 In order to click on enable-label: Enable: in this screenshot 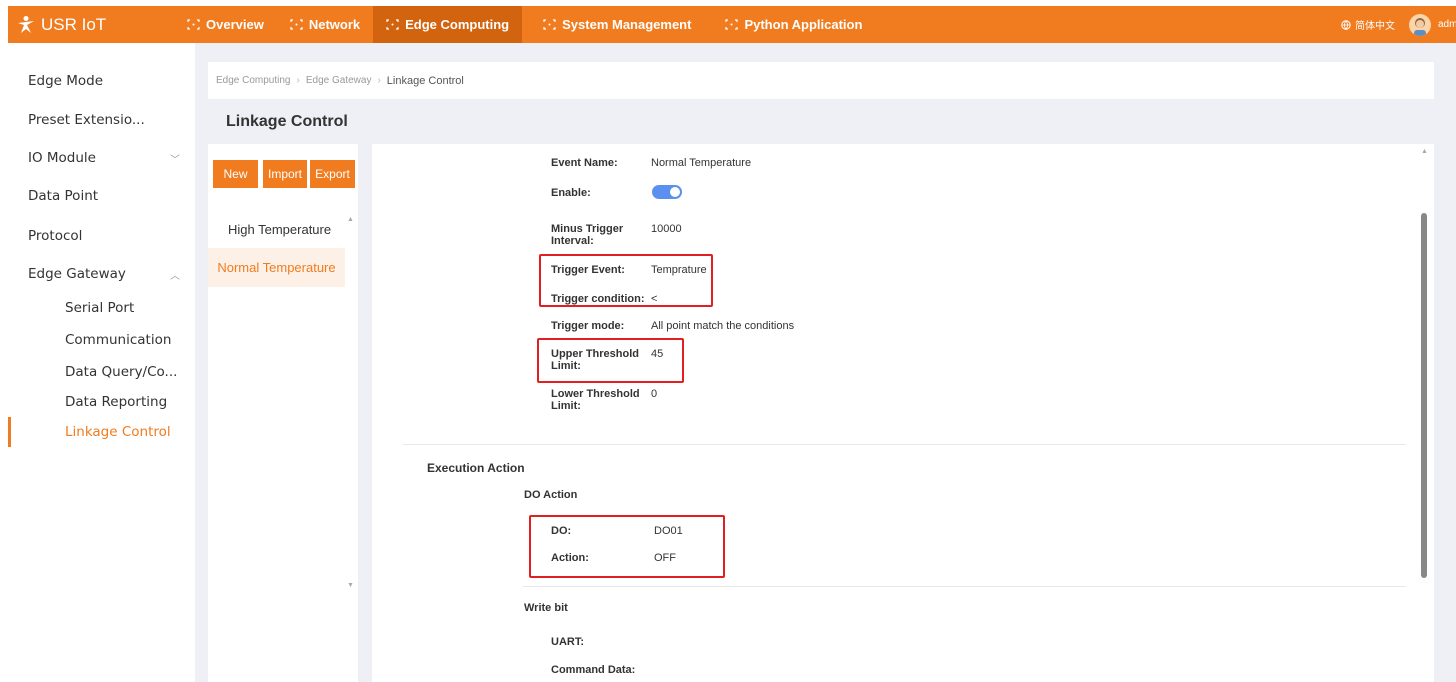, I will do `click(571, 193)`.